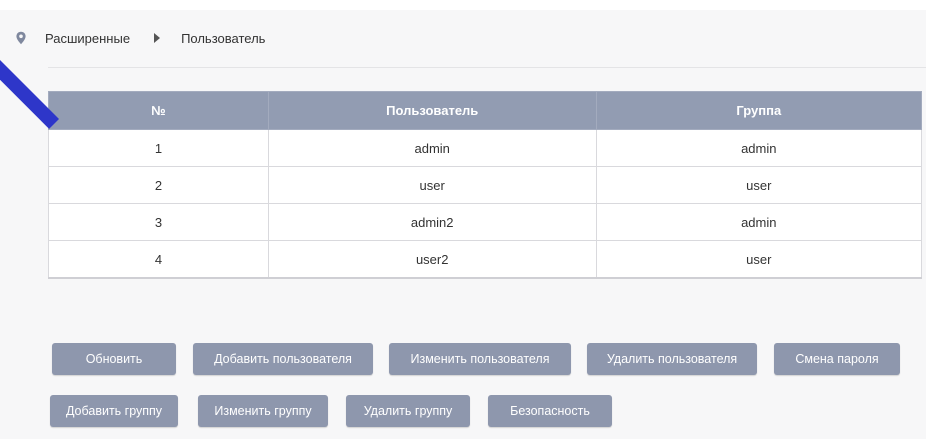  I want to click on table-row: 3 admin2 admin, so click(485, 222).